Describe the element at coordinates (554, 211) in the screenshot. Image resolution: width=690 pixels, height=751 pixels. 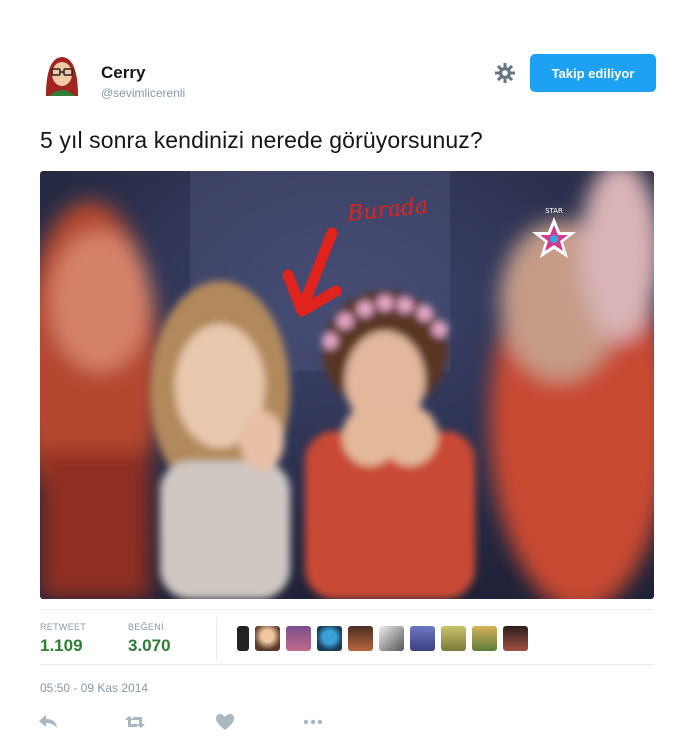
I see `watermark-text: STAR` at that location.